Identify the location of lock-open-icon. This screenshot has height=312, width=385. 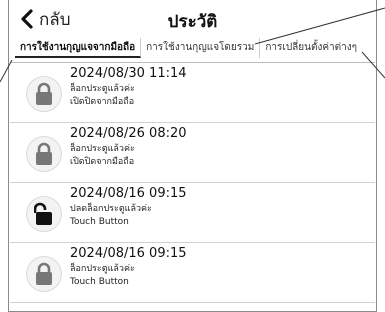
(44, 214).